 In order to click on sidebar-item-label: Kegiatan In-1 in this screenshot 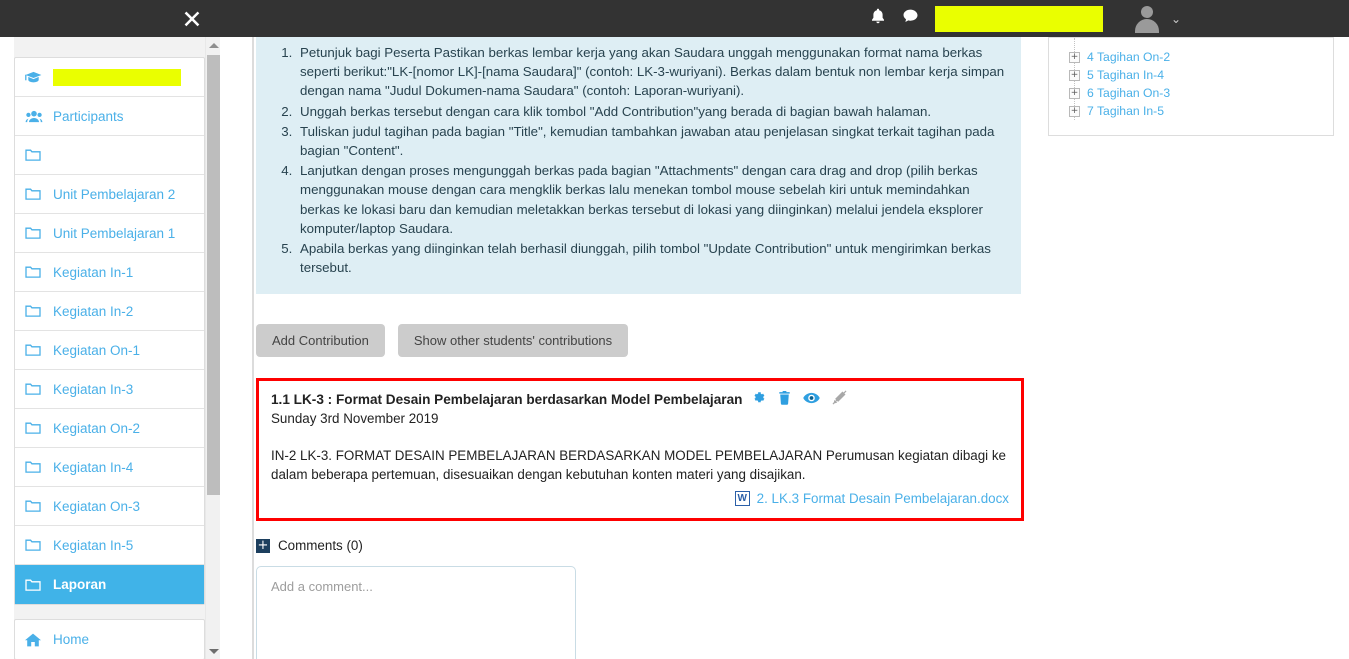, I will do `click(93, 272)`.